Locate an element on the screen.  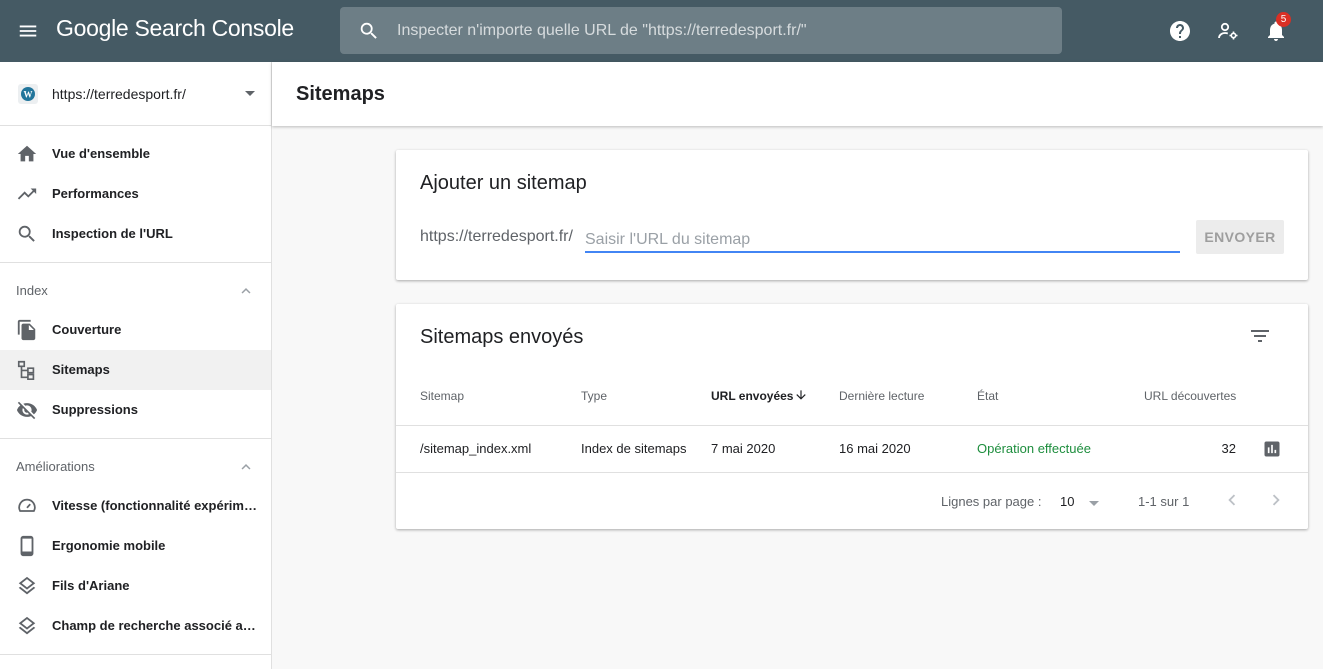
column-header-urls-submitted: URL envoyées is located at coordinates (752, 396).